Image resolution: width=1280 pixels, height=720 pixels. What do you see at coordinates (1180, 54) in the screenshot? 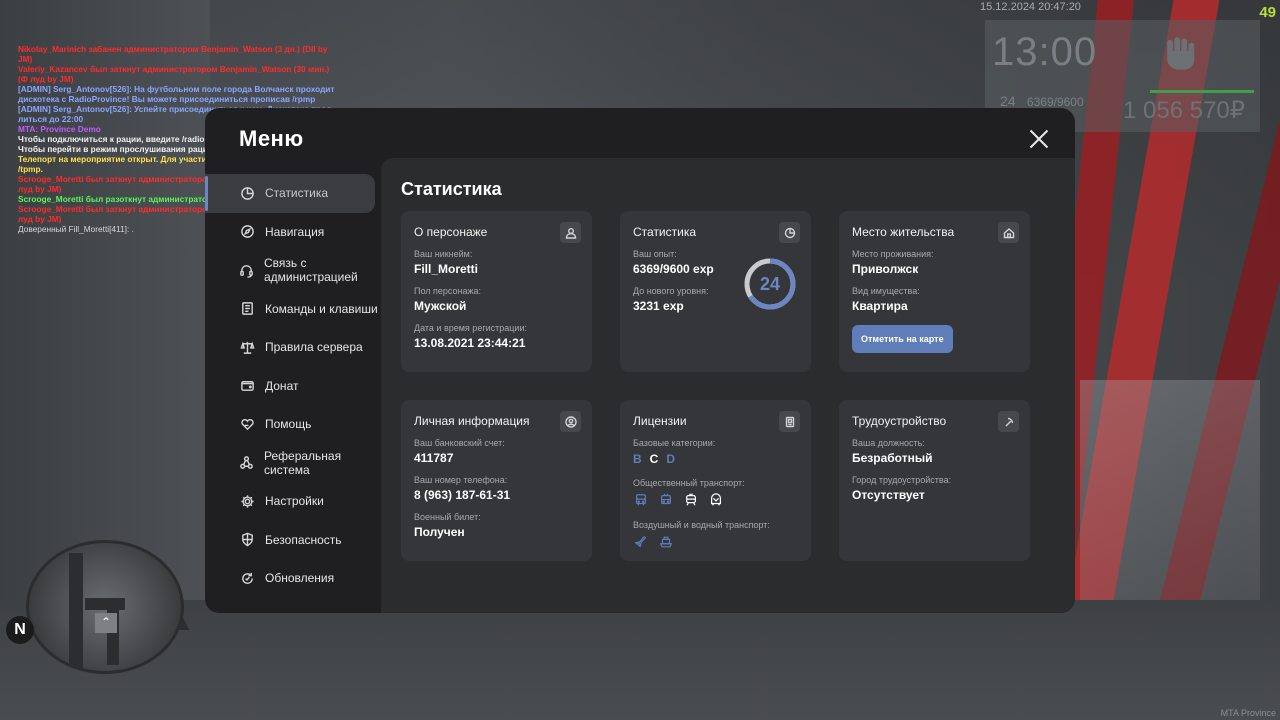
I see `fist-icon` at bounding box center [1180, 54].